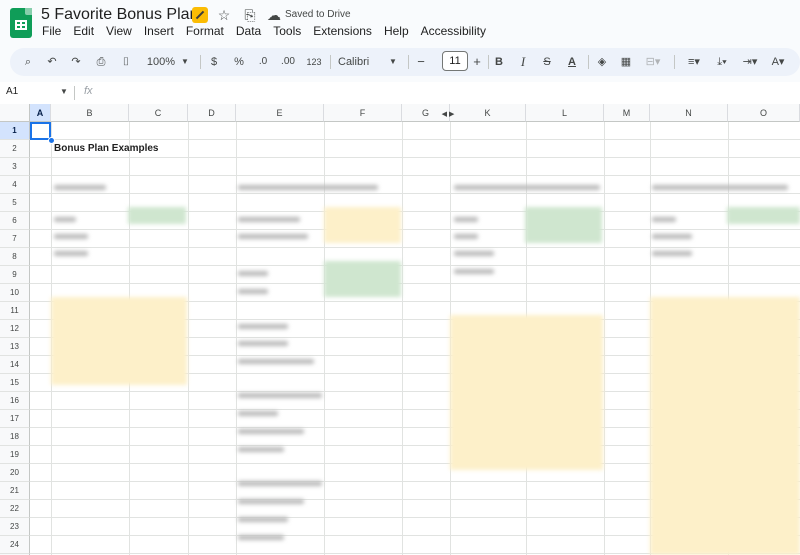 The image size is (800, 555). Describe the element at coordinates (90, 113) in the screenshot. I see `column-header-b: B` at that location.